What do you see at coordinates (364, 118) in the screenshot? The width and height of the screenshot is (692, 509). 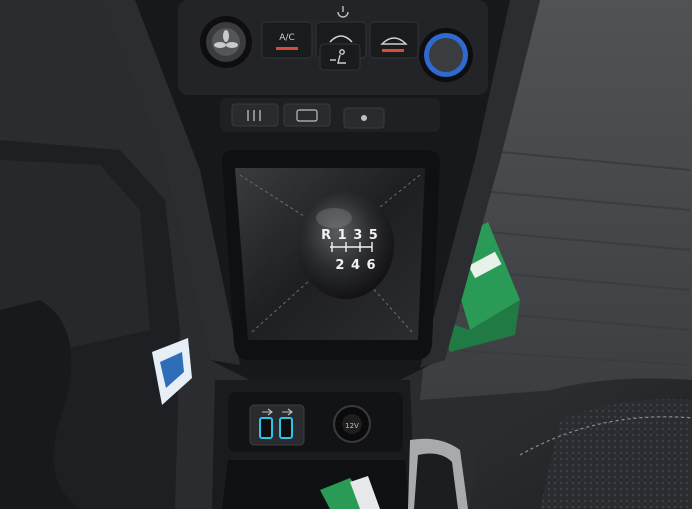 I see `hazard-button` at bounding box center [364, 118].